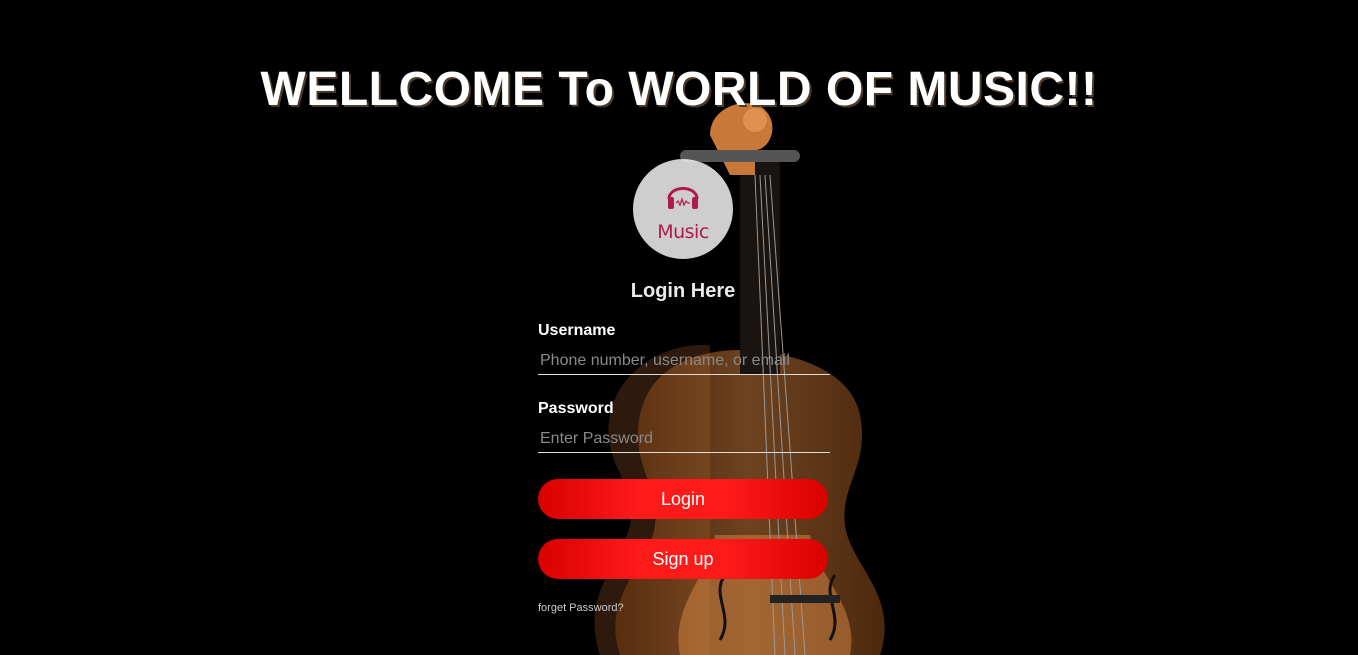 Image resolution: width=1358 pixels, height=655 pixels. What do you see at coordinates (683, 291) in the screenshot?
I see `login-heading: Login Here` at bounding box center [683, 291].